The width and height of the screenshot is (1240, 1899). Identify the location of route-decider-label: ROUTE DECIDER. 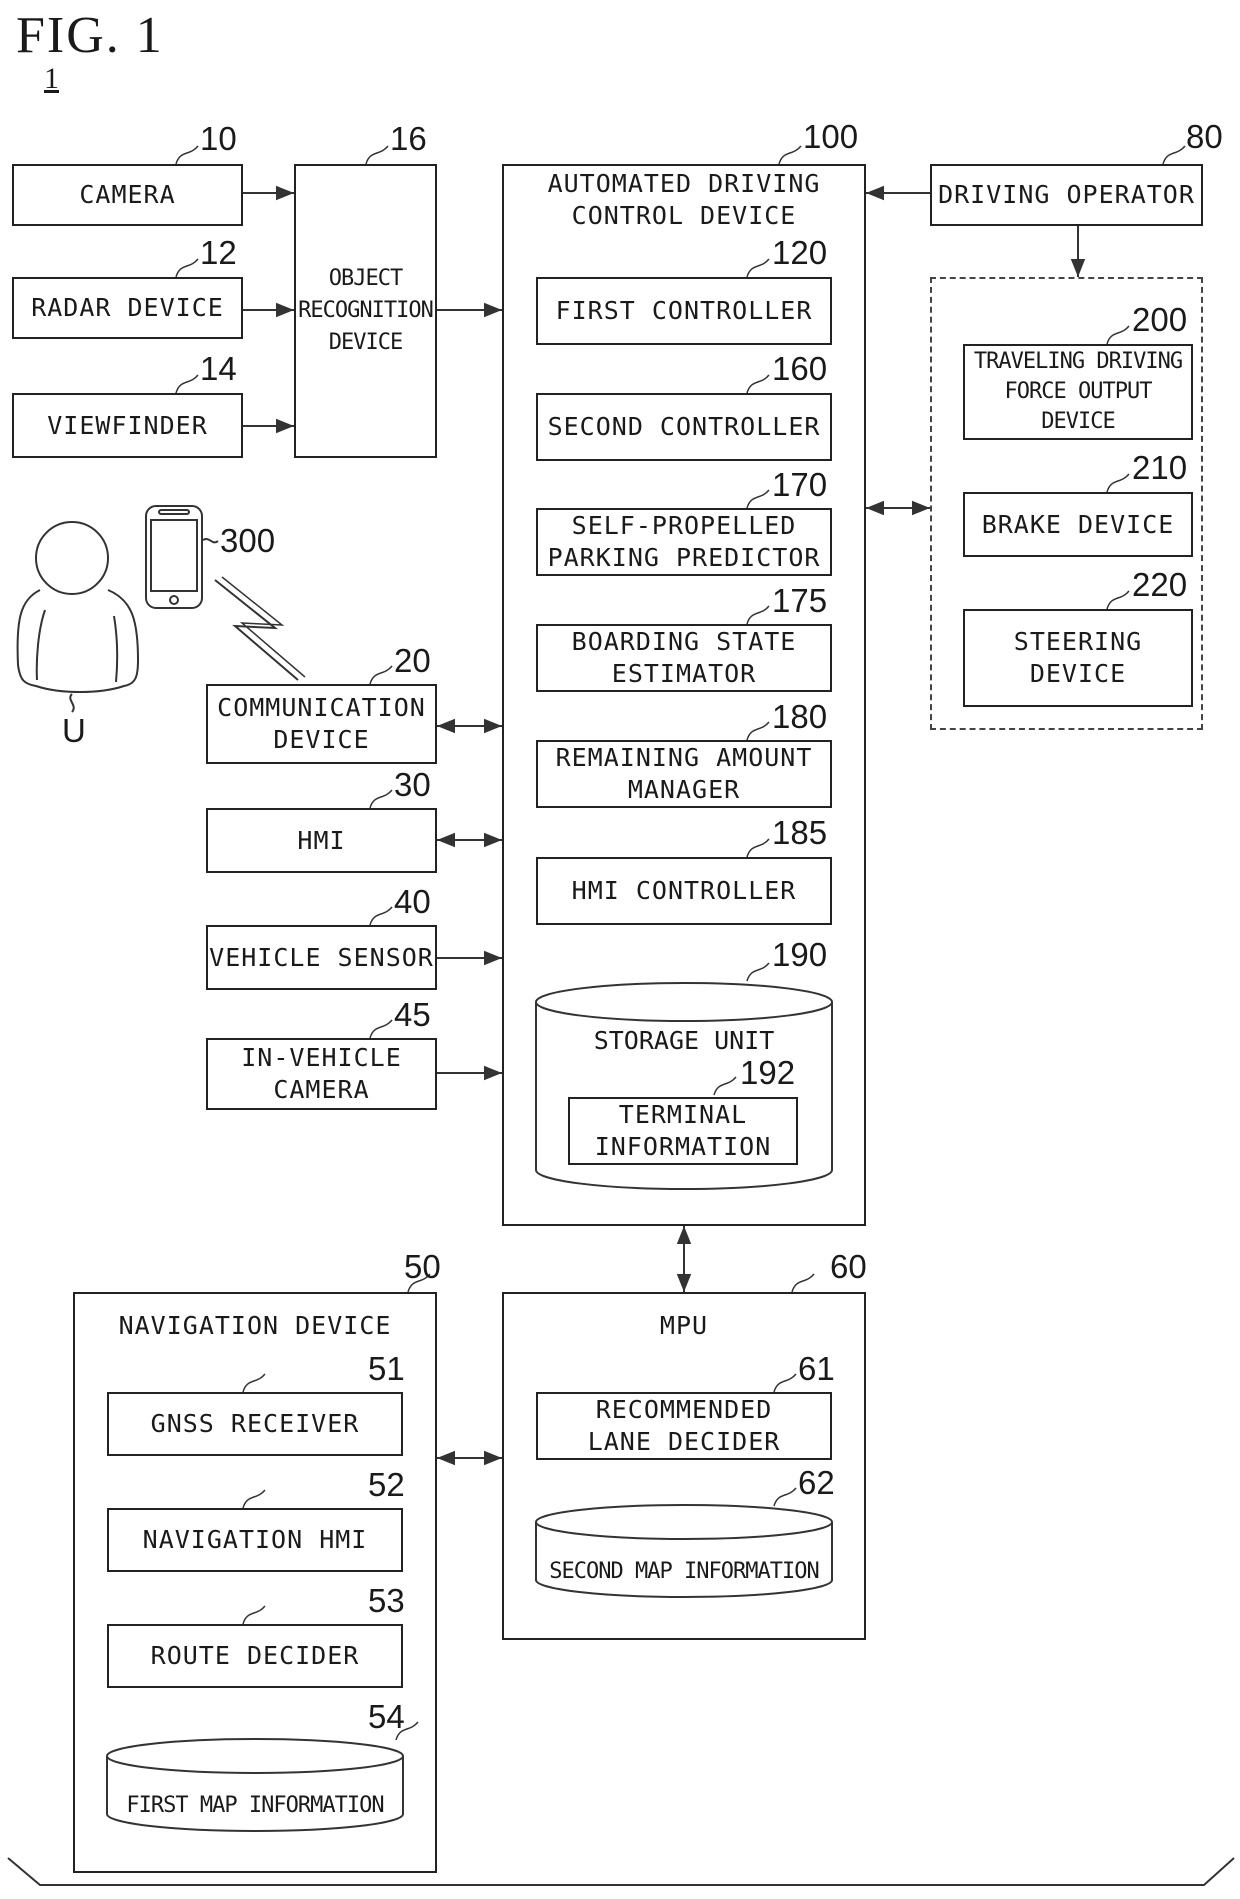
(255, 1655).